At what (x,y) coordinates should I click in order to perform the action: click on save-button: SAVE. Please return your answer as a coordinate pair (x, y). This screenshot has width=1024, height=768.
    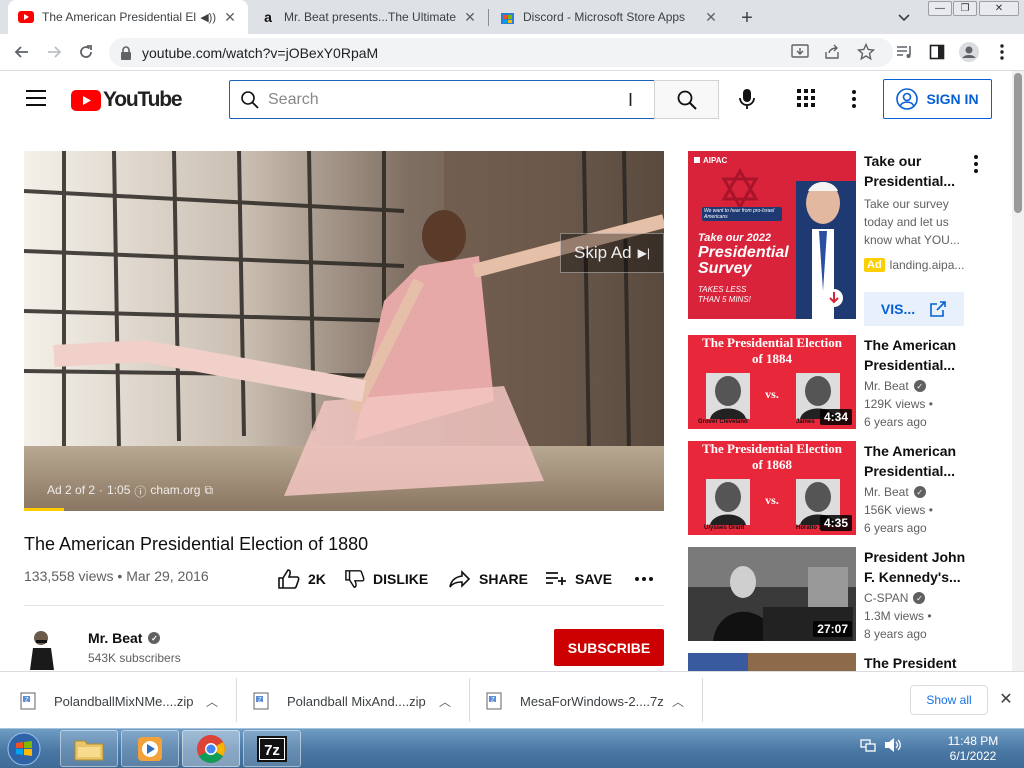
    Looking at the image, I should click on (578, 579).